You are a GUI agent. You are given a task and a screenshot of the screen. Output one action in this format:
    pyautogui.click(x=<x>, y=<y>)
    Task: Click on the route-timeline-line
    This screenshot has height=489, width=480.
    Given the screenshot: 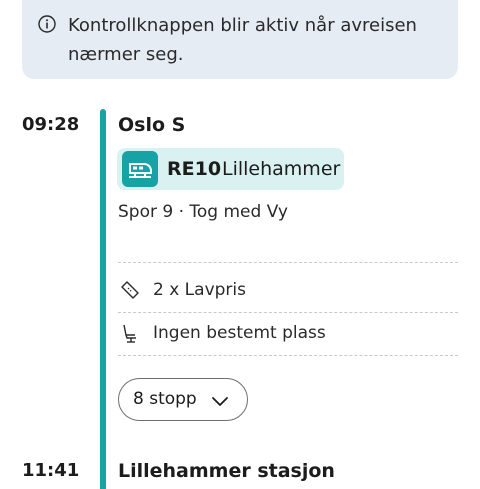 What is the action you would take?
    pyautogui.click(x=103, y=299)
    